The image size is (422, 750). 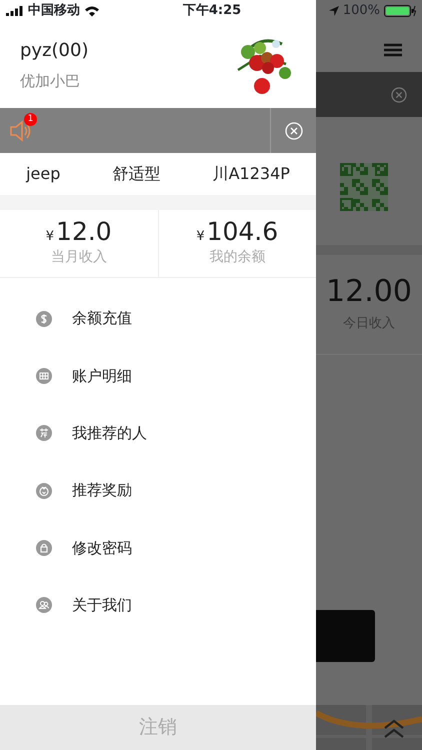 I want to click on menu-item: 推荐奖励, so click(x=158, y=491).